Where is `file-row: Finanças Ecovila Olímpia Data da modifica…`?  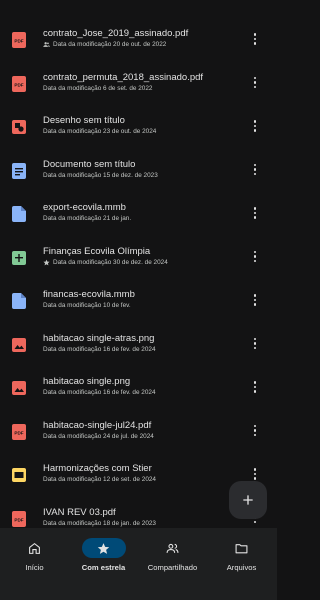 file-row: Finanças Ecovila Olímpia Data da modifica… is located at coordinates (138, 260).